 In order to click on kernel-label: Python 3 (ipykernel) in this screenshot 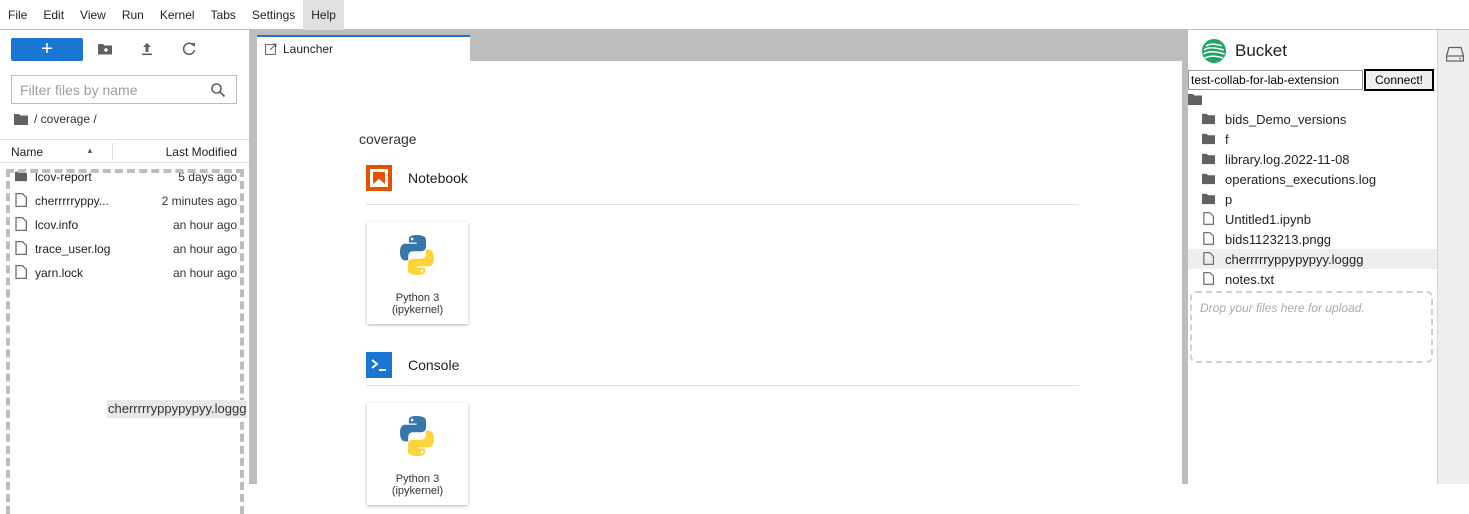, I will do `click(417, 304)`.